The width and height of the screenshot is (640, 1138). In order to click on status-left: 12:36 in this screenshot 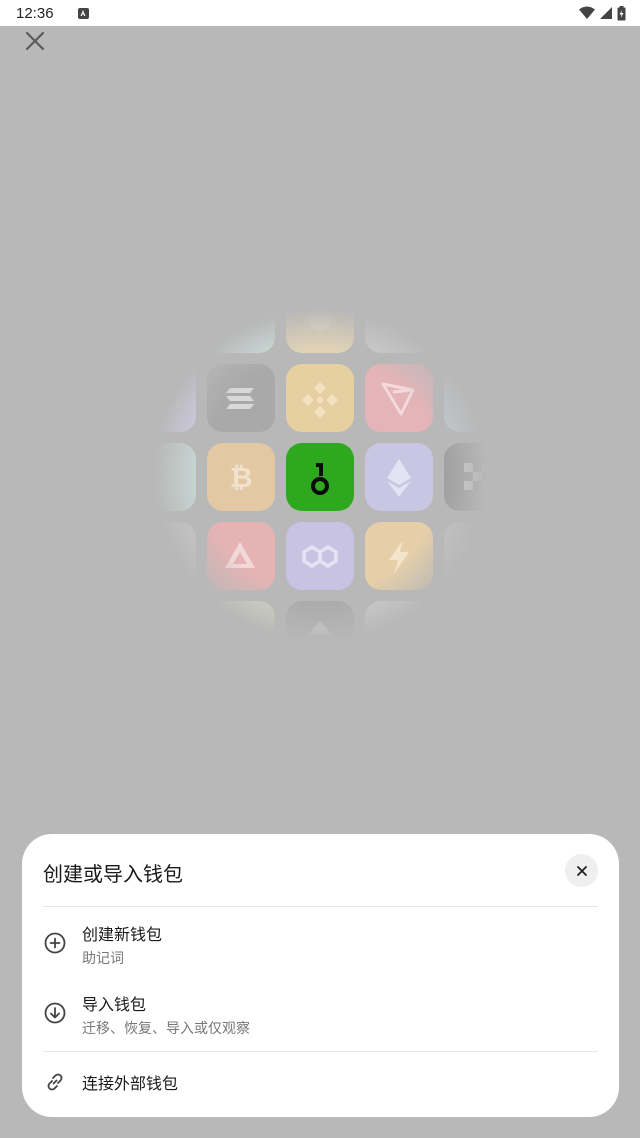, I will do `click(52, 13)`.